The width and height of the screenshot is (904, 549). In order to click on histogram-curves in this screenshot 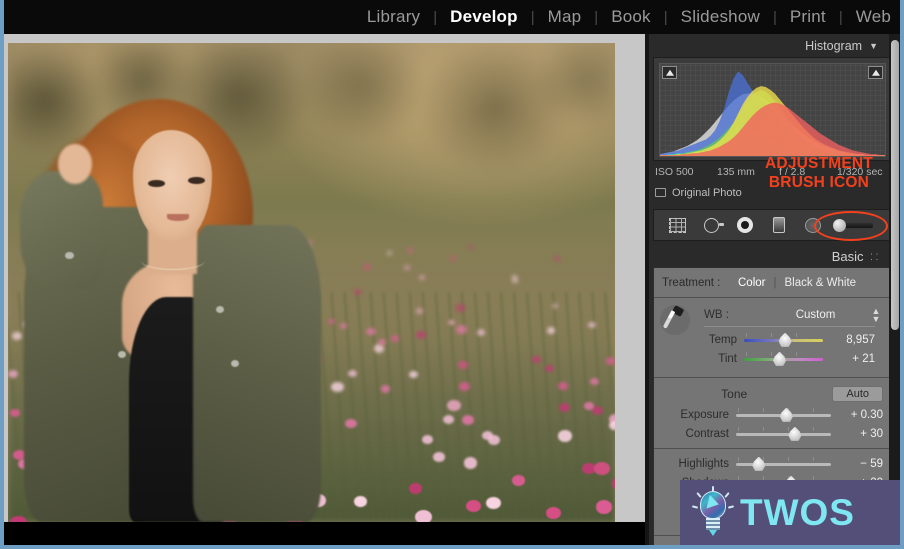, I will do `click(772, 113)`.